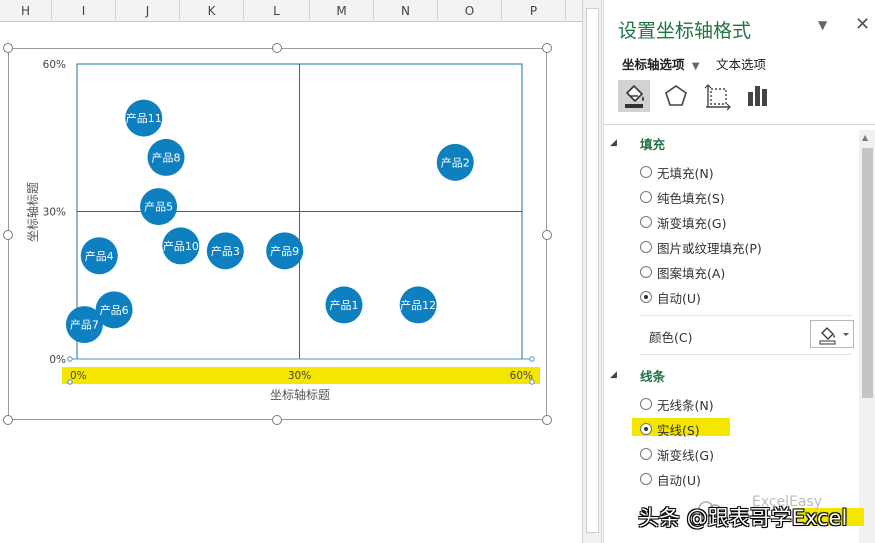  Describe the element at coordinates (739, 124) in the screenshot. I see `pane-divider` at that location.